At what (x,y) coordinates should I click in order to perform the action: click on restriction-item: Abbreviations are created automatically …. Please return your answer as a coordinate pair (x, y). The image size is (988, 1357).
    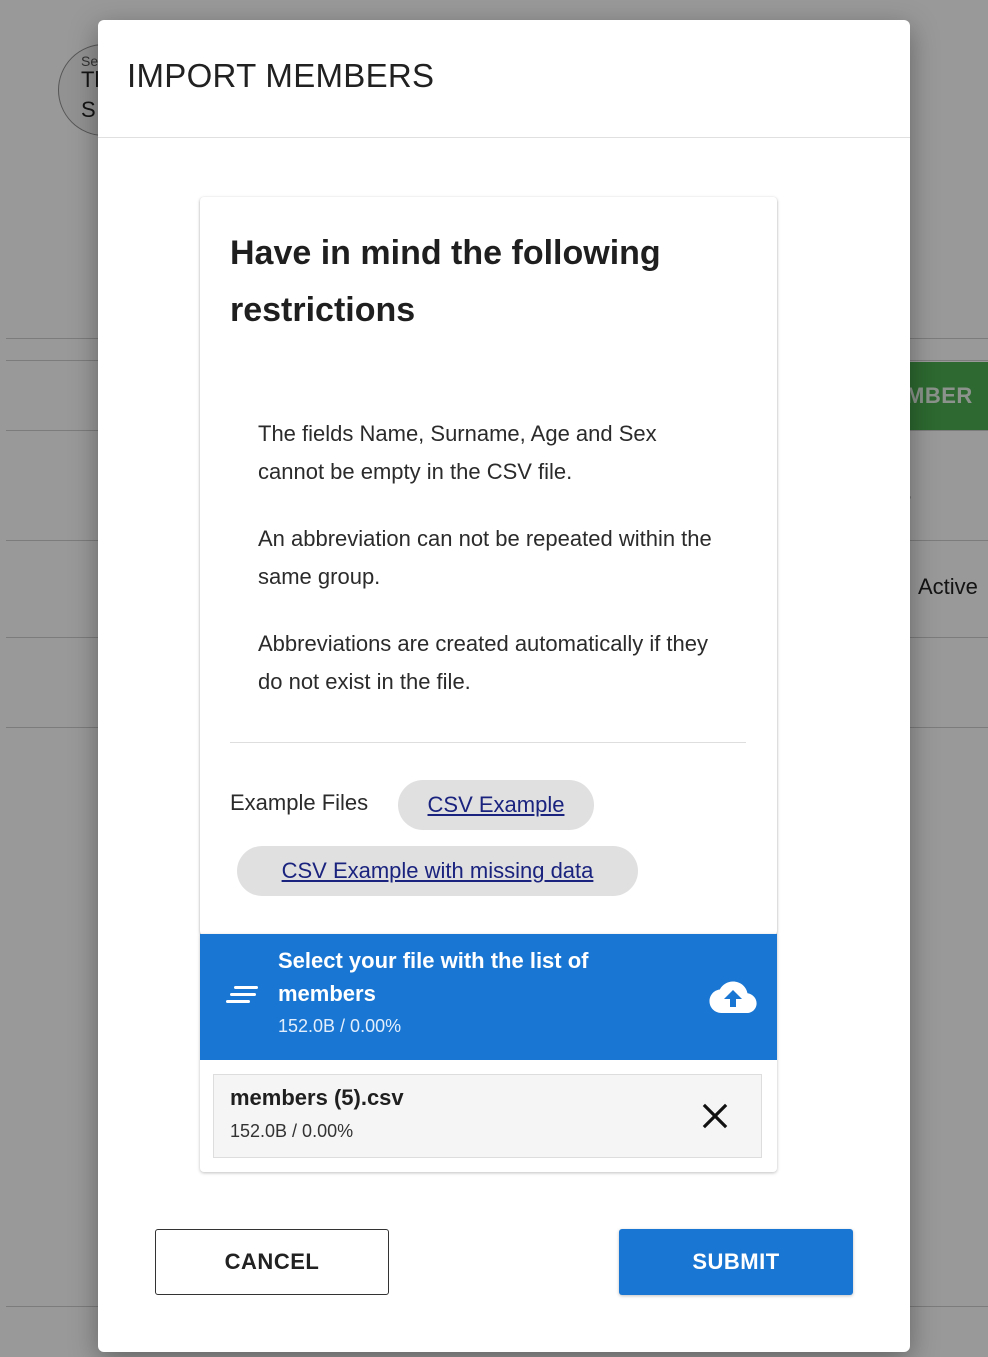
    Looking at the image, I should click on (483, 662).